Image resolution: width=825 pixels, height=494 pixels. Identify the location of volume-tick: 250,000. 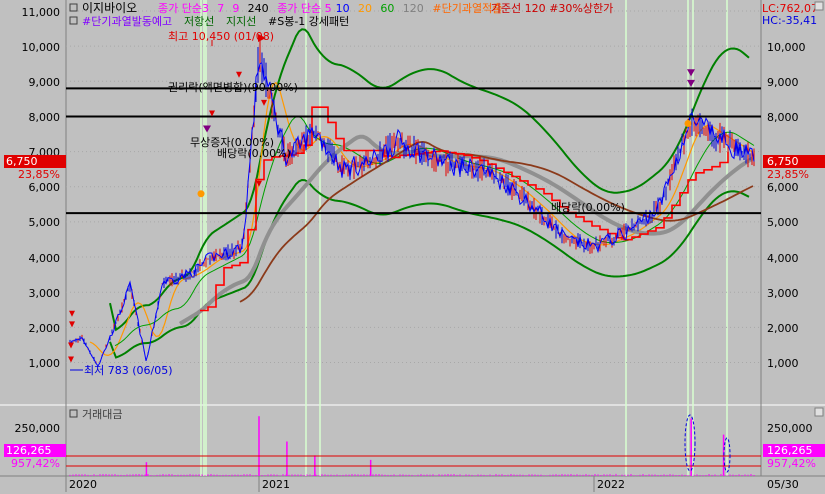
(38, 428).